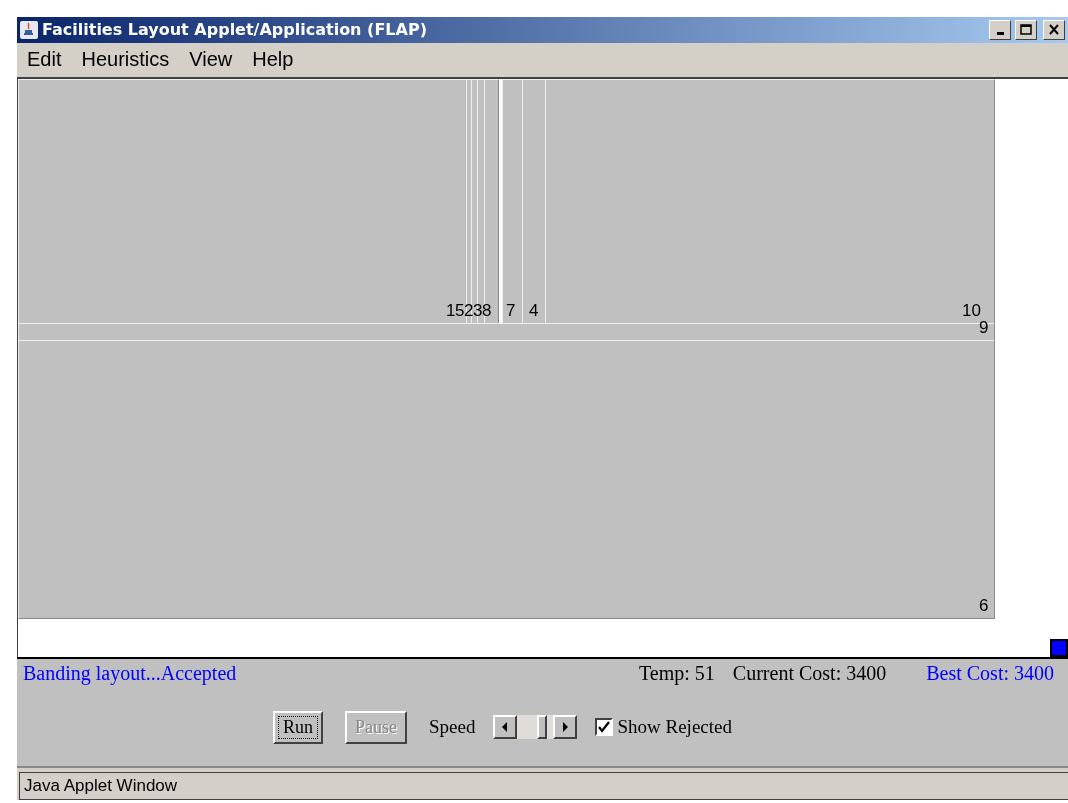  What do you see at coordinates (677, 673) in the screenshot?
I see `temperature-readout: Temp: 51` at bounding box center [677, 673].